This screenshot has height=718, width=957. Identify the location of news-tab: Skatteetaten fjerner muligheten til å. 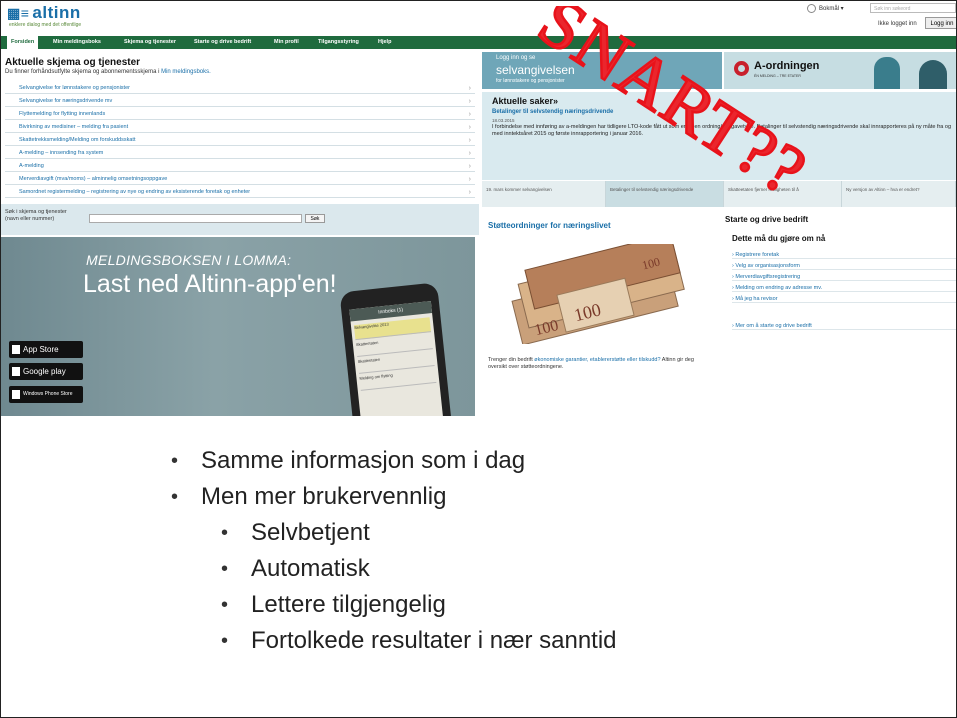
(783, 194).